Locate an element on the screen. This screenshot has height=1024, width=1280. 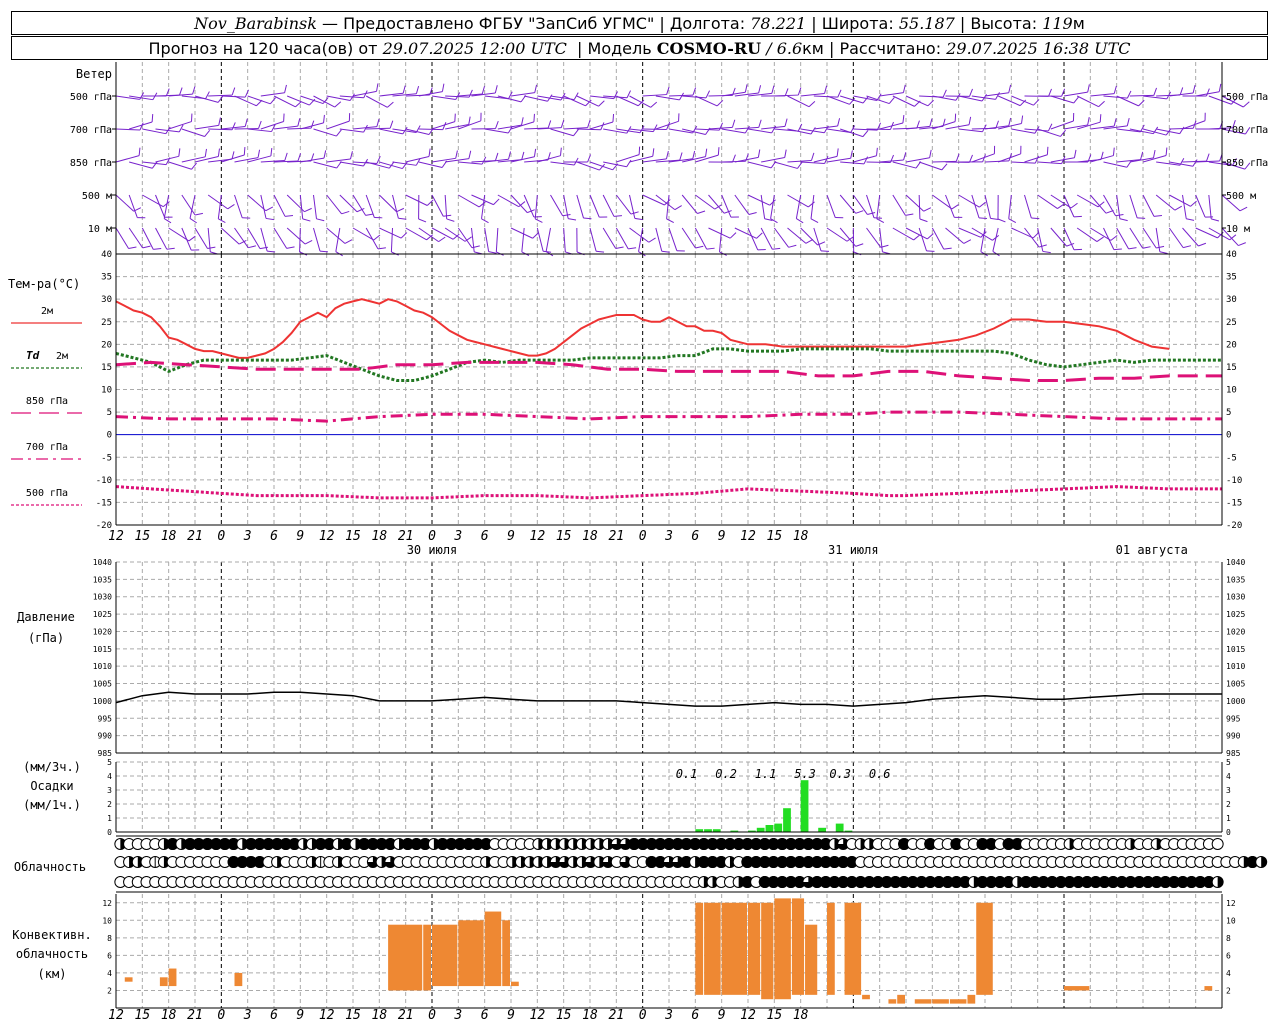
pres-ytick-right: 1040 is located at coordinates (1235, 562).